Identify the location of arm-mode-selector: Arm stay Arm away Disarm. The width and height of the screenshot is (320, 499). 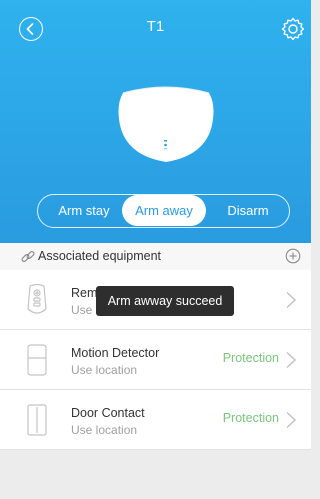
(163, 211).